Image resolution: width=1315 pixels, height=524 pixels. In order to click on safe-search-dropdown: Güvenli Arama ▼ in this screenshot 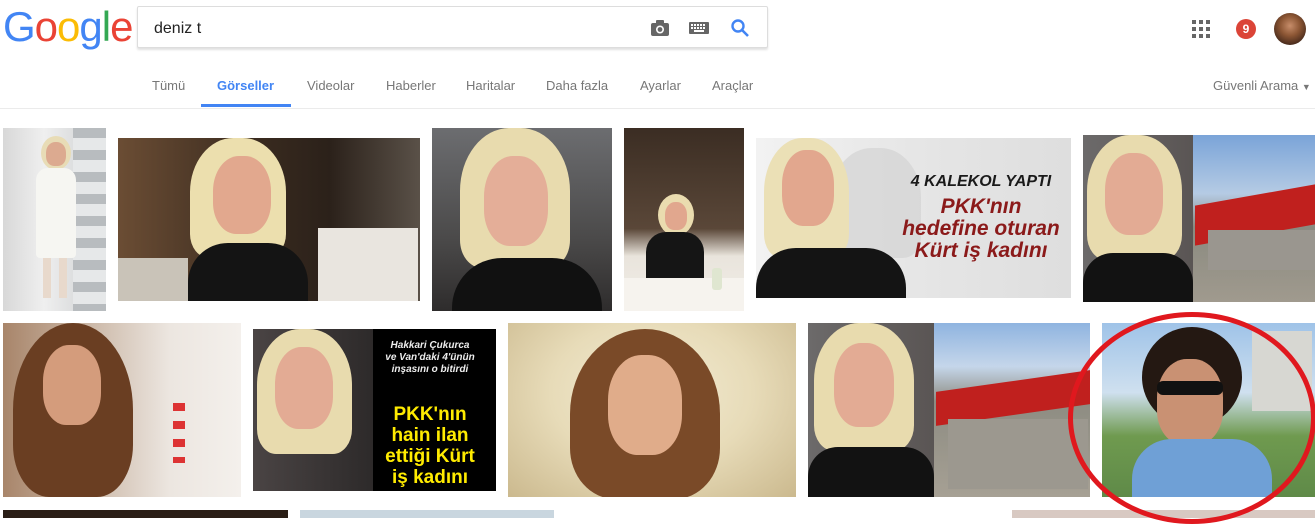, I will do `click(1262, 85)`.